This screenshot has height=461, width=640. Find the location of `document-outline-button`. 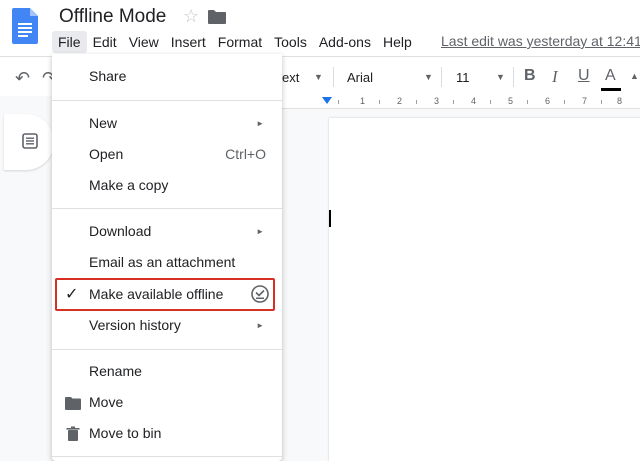

document-outline-button is located at coordinates (29, 142).